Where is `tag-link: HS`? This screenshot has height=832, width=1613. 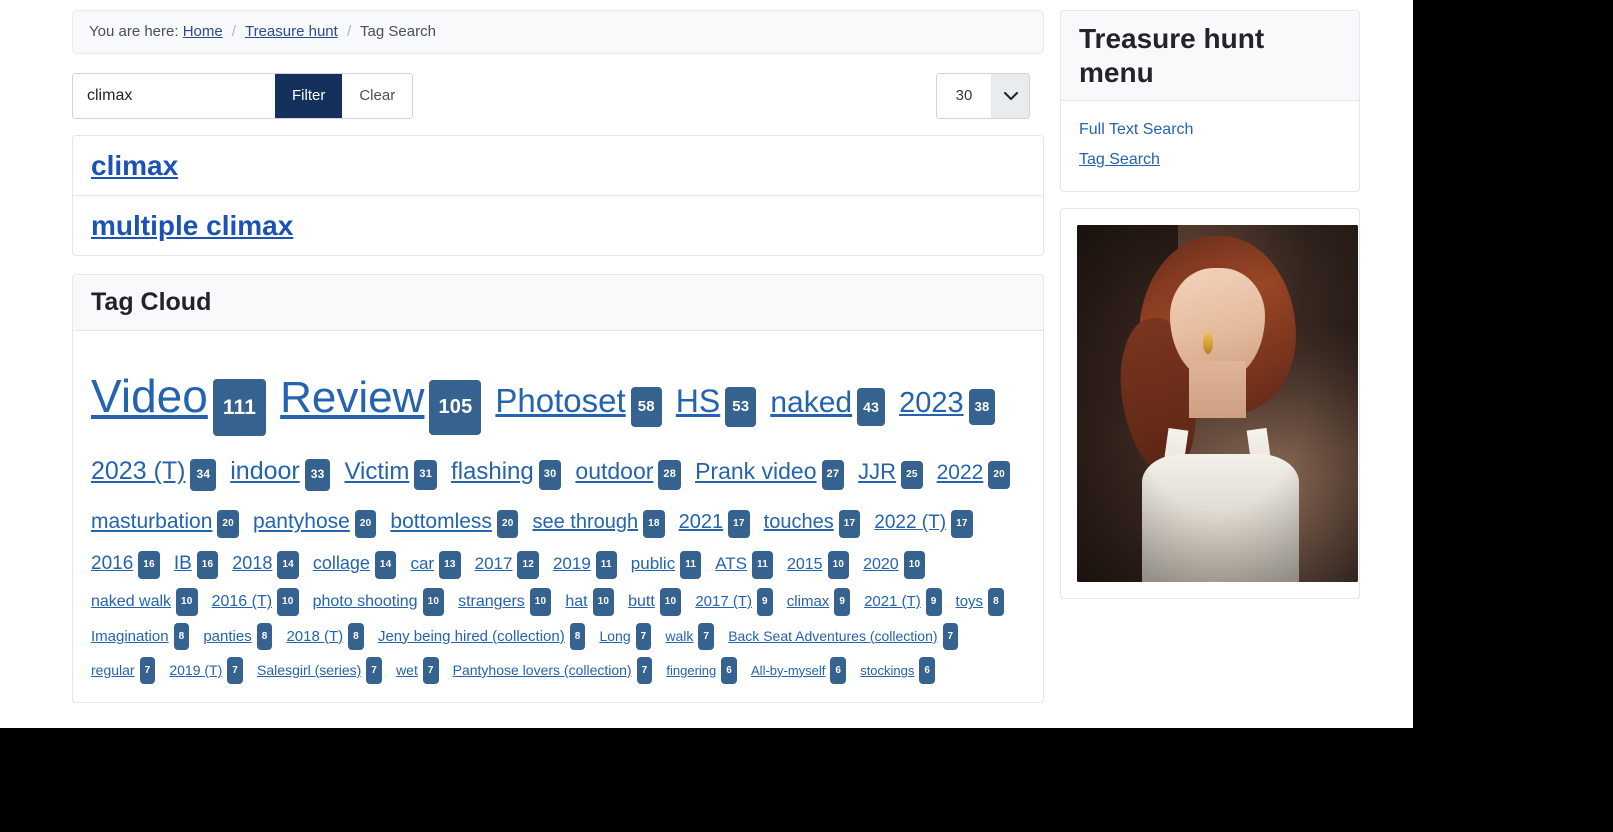 tag-link: HS is located at coordinates (698, 401).